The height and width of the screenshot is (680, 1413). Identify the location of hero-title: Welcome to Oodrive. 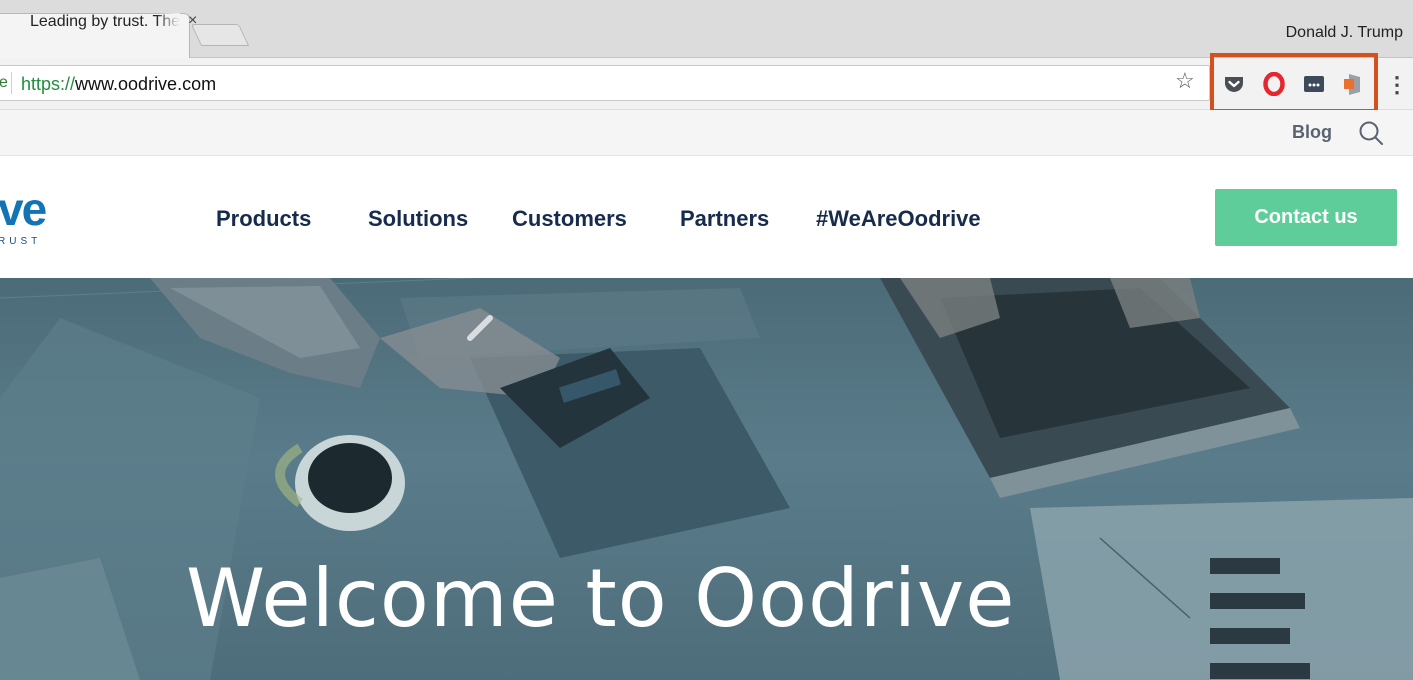
(601, 598).